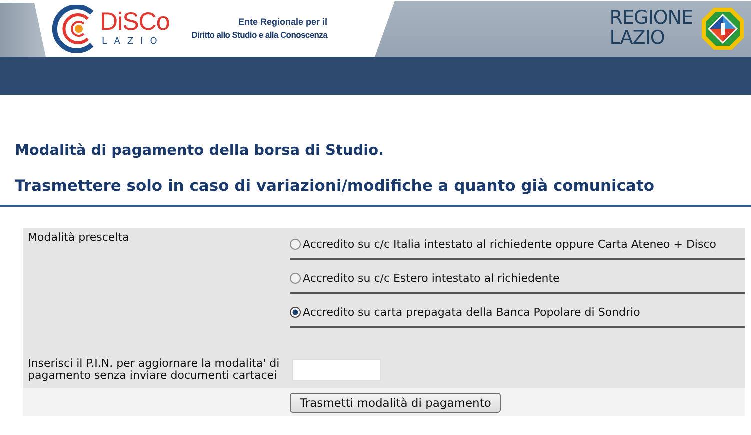 The height and width of the screenshot is (435, 751). Describe the element at coordinates (651, 19) in the screenshot. I see `region-name: REGIONE` at that location.